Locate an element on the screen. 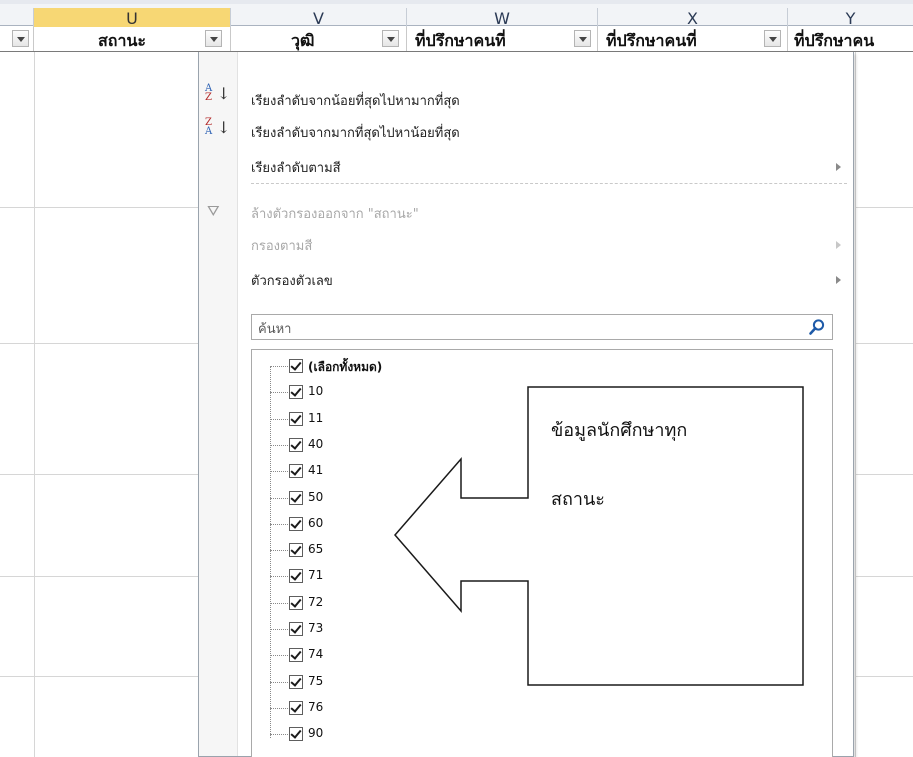 The height and width of the screenshot is (757, 913). checkbox-label: 75 is located at coordinates (316, 680).